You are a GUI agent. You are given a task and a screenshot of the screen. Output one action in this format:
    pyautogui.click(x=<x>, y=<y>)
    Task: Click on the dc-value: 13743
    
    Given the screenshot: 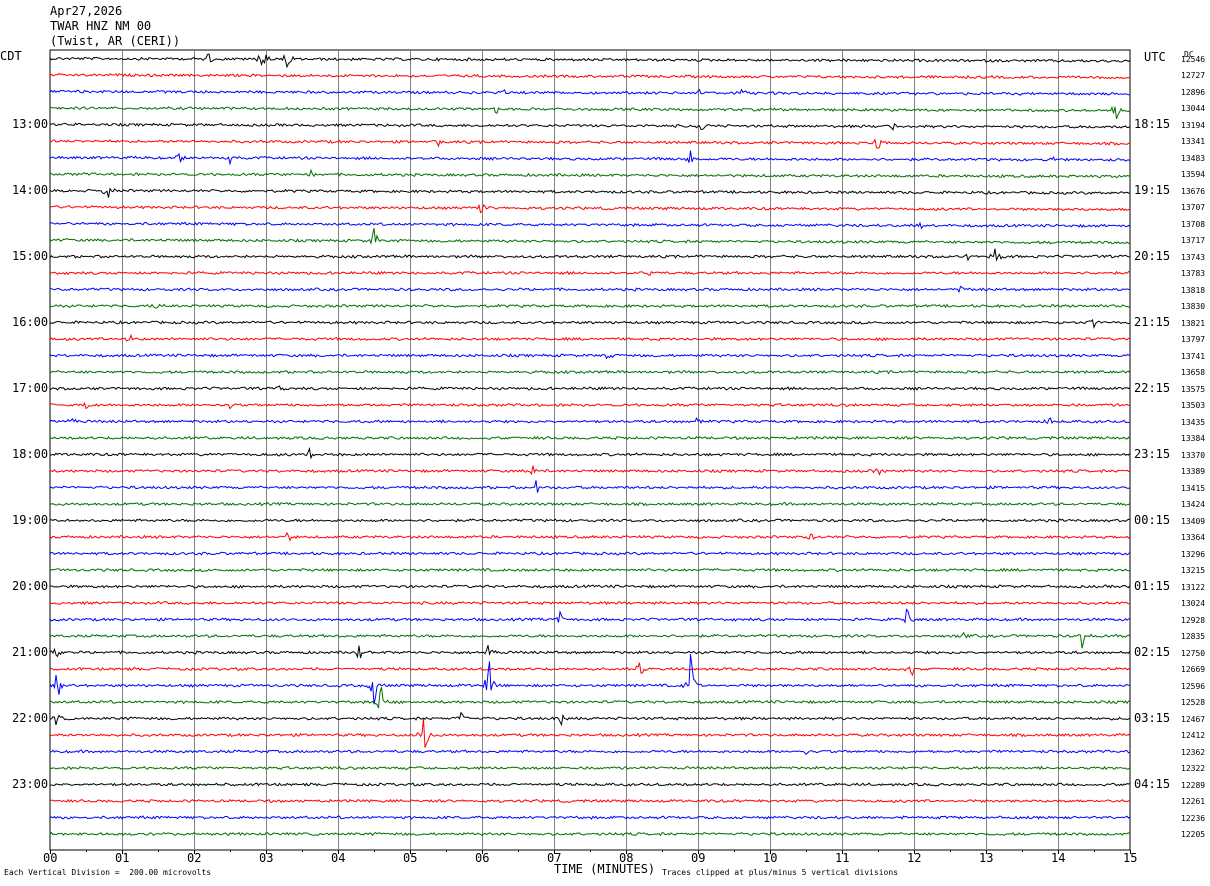 What is the action you would take?
    pyautogui.click(x=1193, y=257)
    